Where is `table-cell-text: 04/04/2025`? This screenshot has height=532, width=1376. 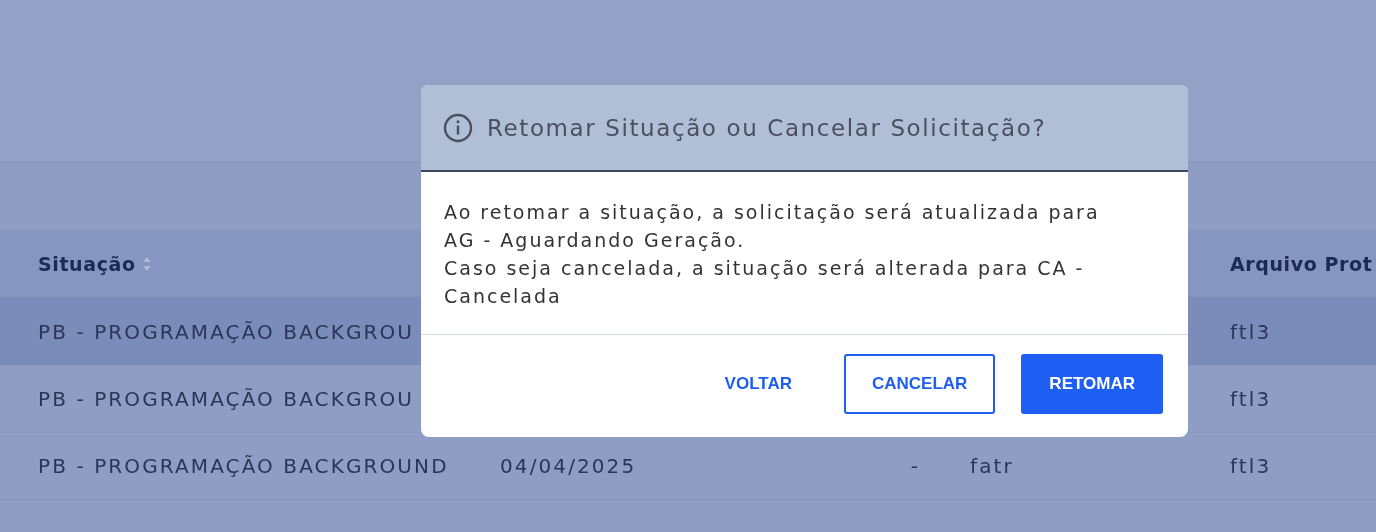
table-cell-text: 04/04/2025 is located at coordinates (569, 466).